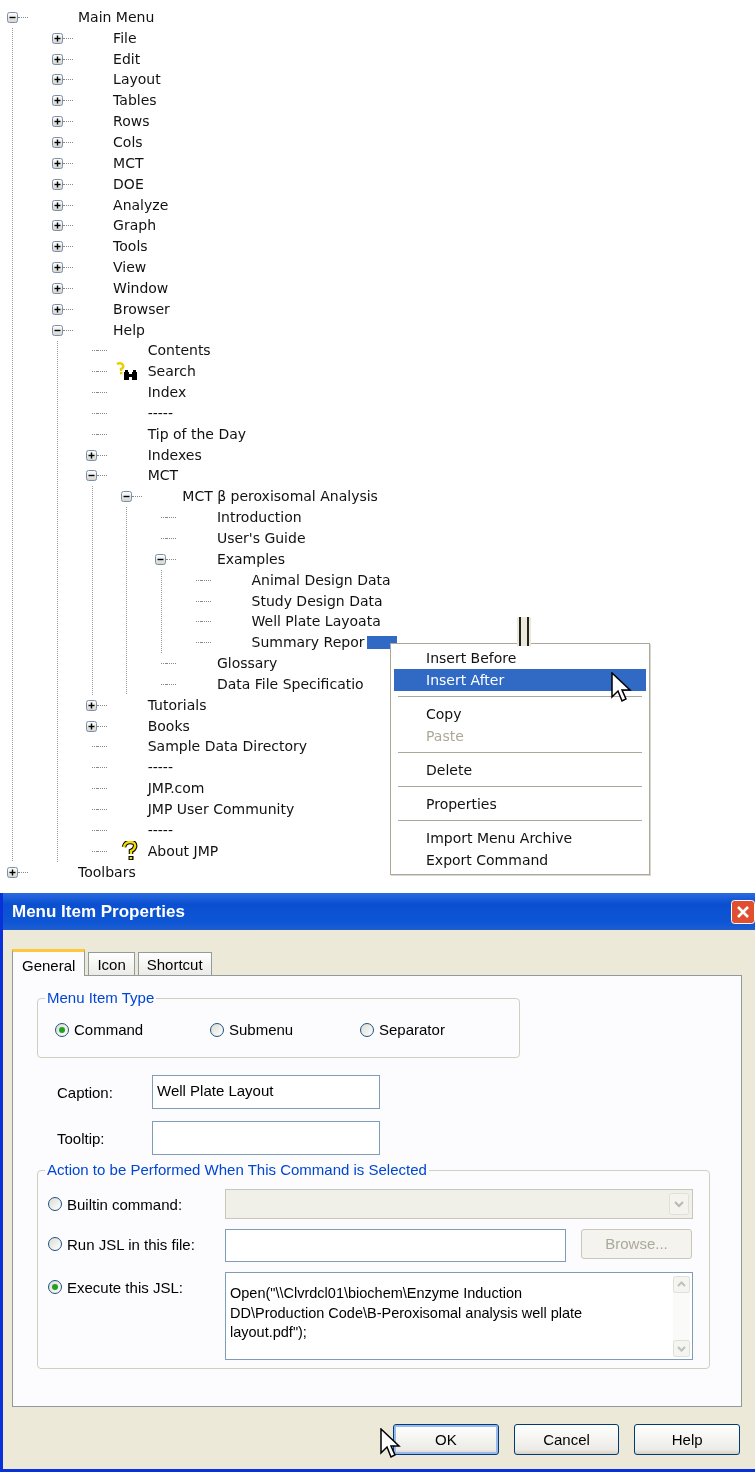  I want to click on field-label: Tooltip:, so click(81, 1138).